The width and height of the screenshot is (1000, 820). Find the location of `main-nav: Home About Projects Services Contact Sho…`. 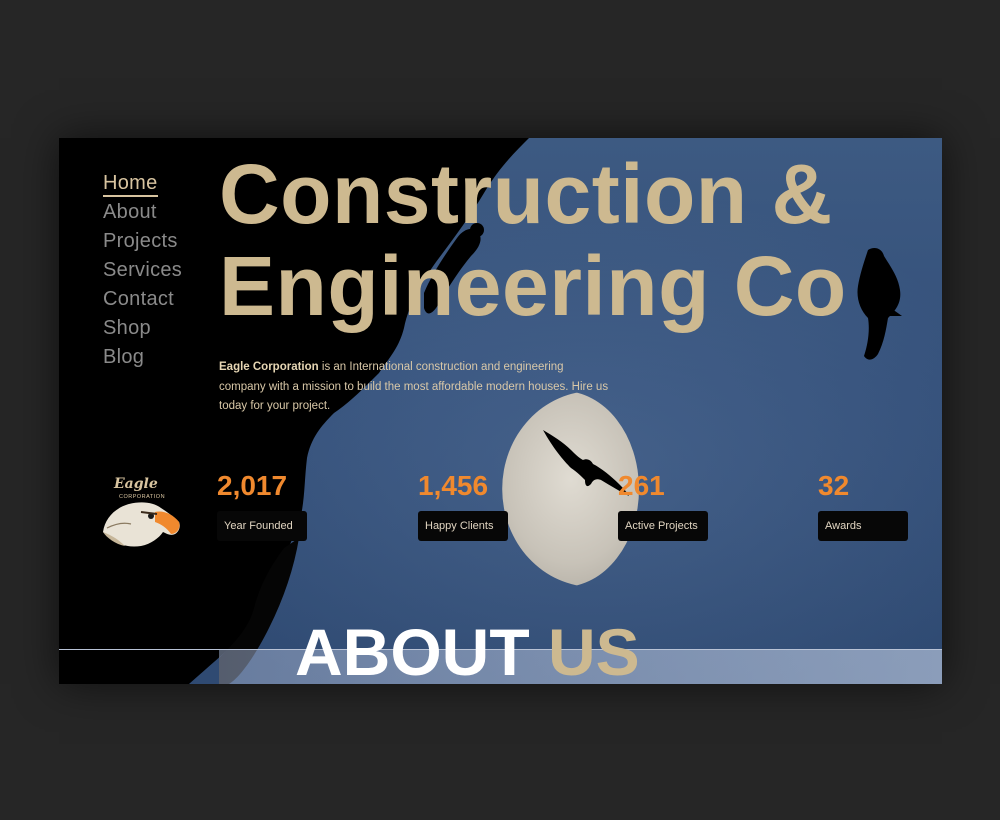

main-nav: Home About Projects Services Contact Sho… is located at coordinates (142, 270).